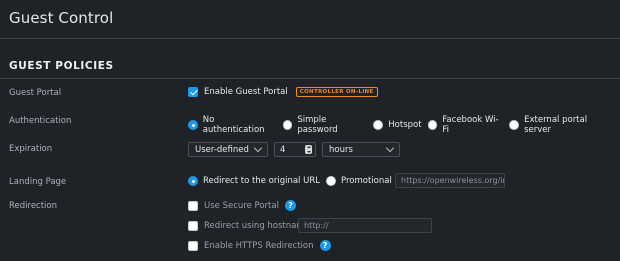 Image resolution: width=620 pixels, height=261 pixels. What do you see at coordinates (257, 226) in the screenshot?
I see `redirect-hostname-label: Redirect using hostname` at bounding box center [257, 226].